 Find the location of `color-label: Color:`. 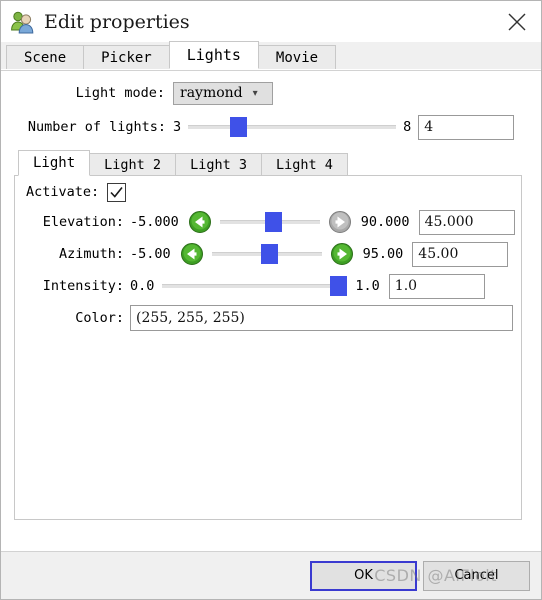

color-label: Color: is located at coordinates (99, 318).